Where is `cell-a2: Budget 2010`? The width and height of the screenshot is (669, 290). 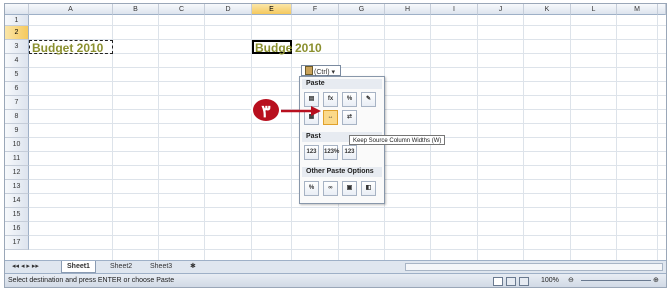
cell-a2: Budget 2010 is located at coordinates (67, 48).